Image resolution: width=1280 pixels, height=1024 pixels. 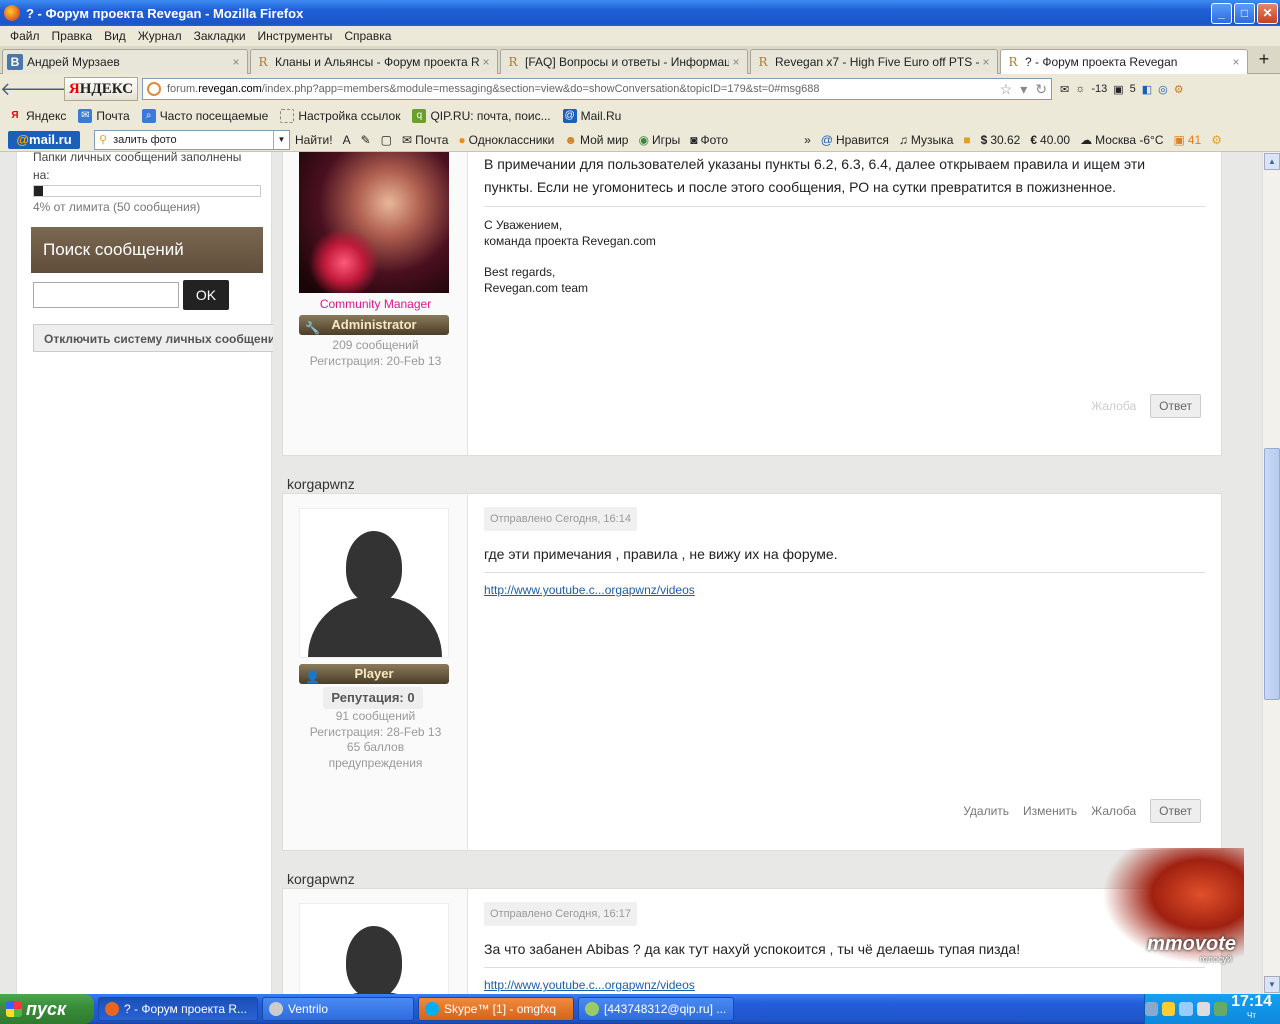 I want to click on menu-view: Вид, so click(x=115, y=36).